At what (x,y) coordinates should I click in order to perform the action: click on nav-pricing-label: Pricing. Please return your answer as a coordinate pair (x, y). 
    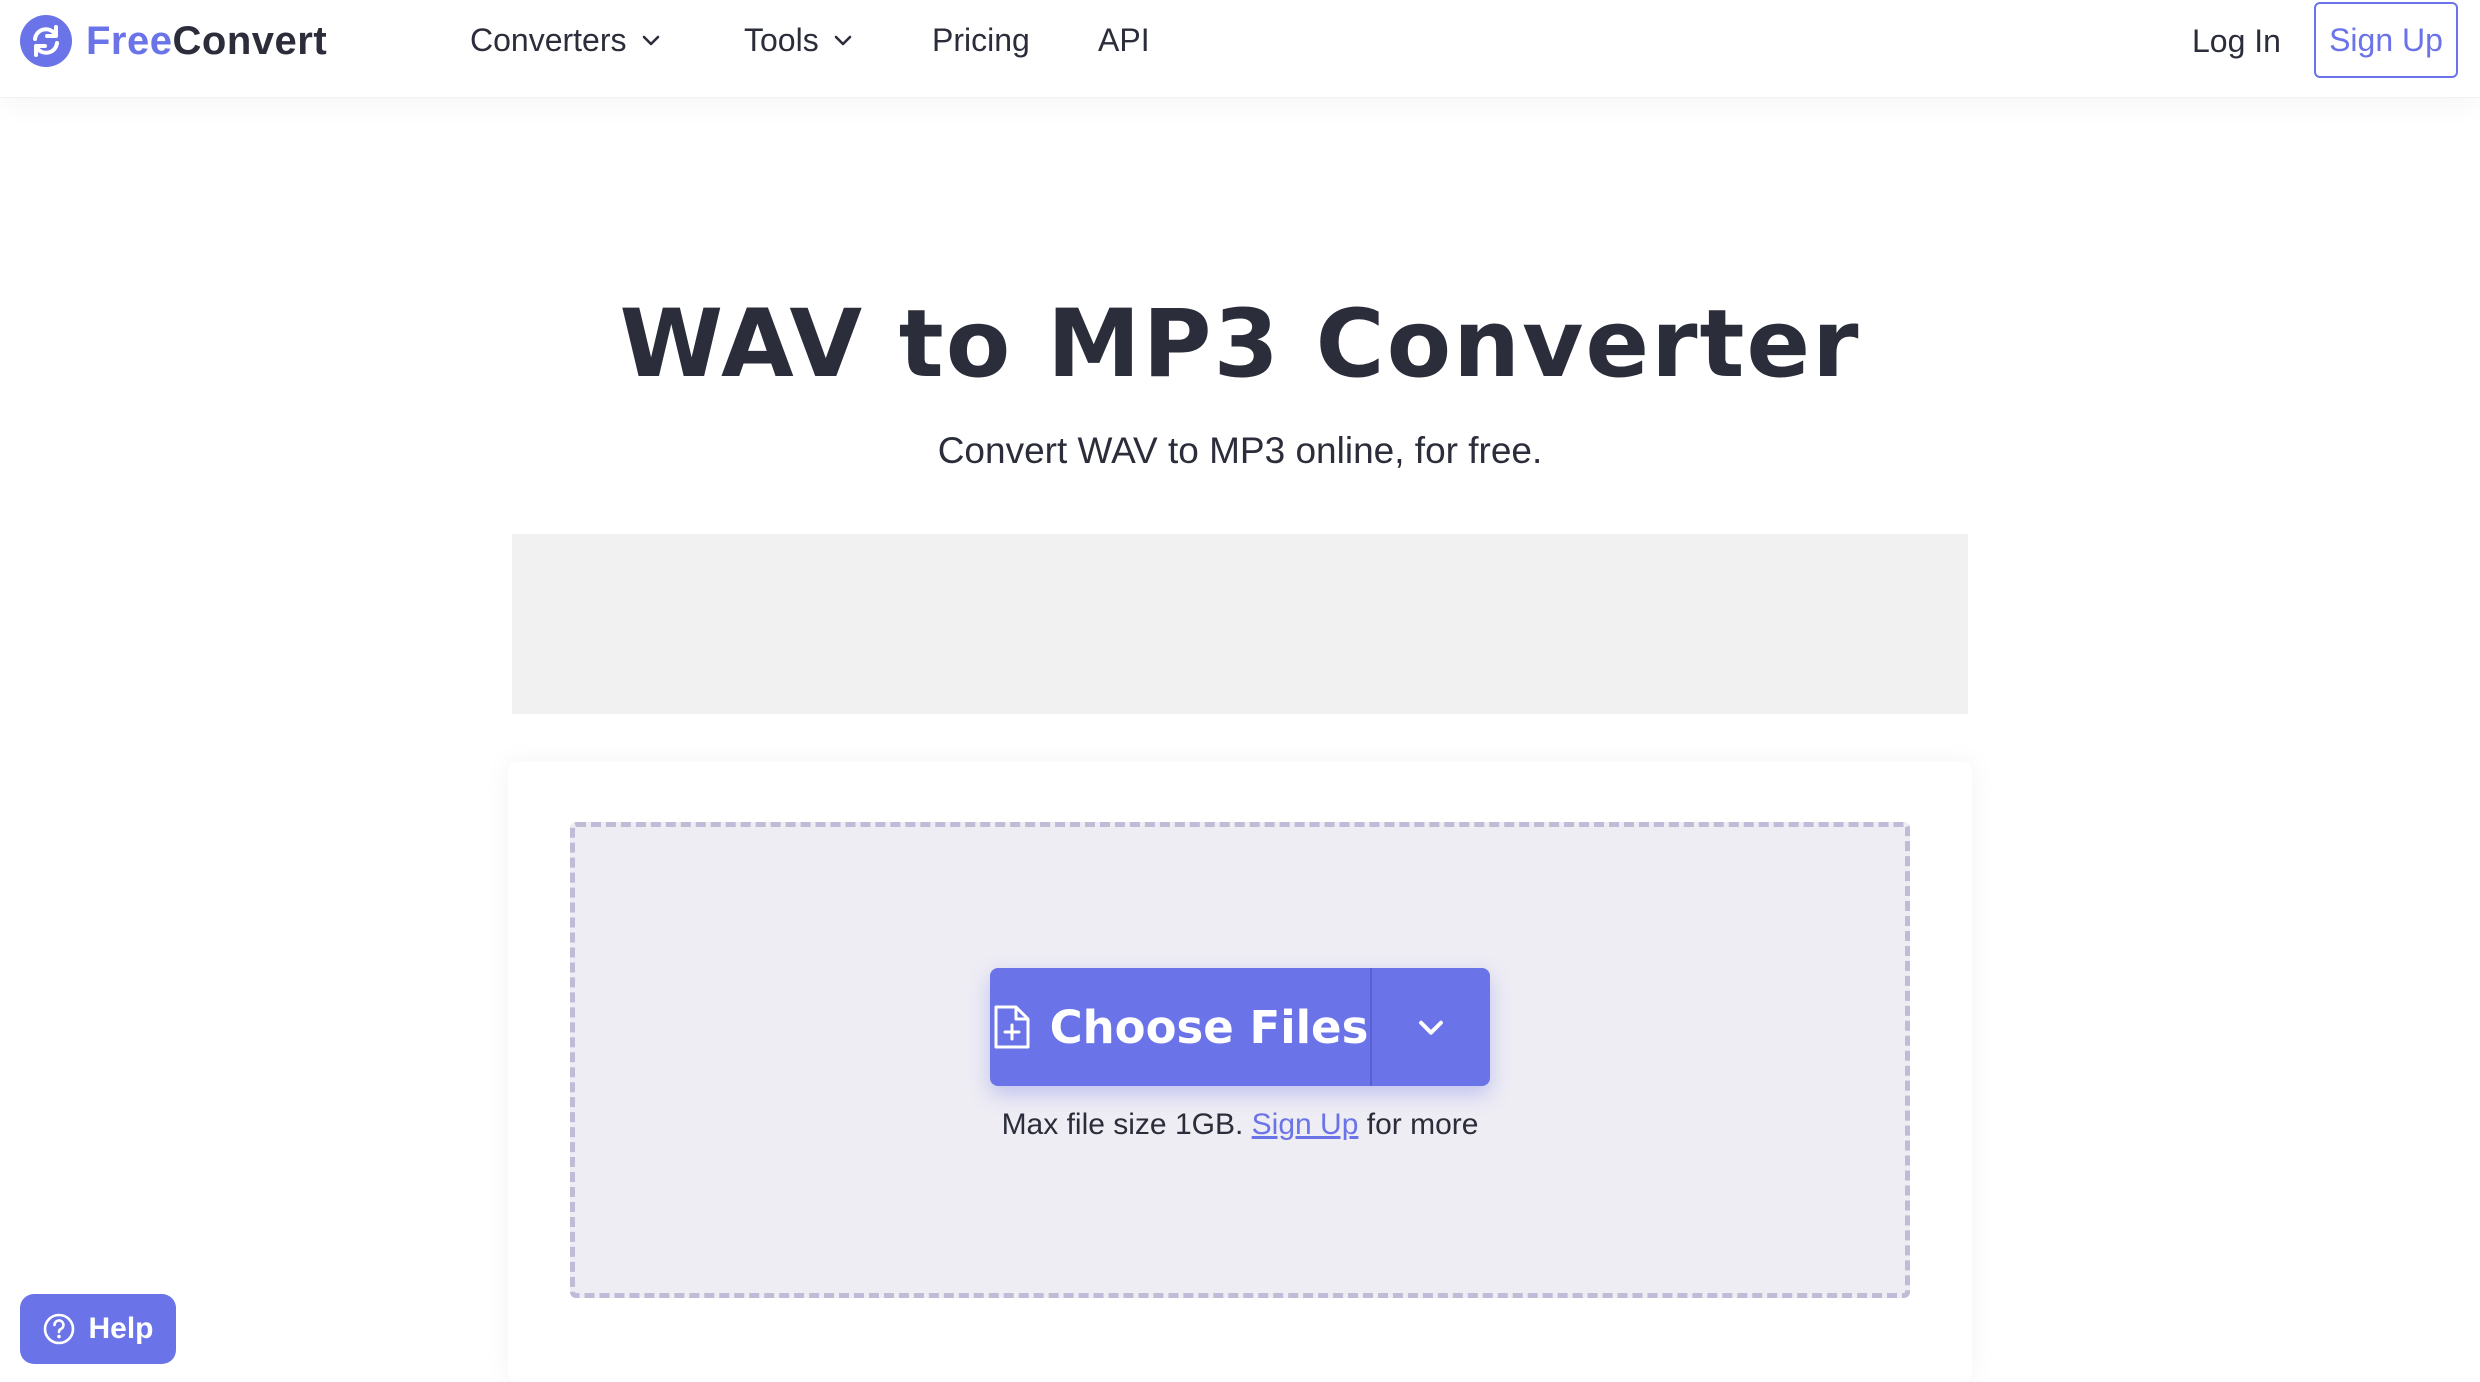
    Looking at the image, I should click on (981, 39).